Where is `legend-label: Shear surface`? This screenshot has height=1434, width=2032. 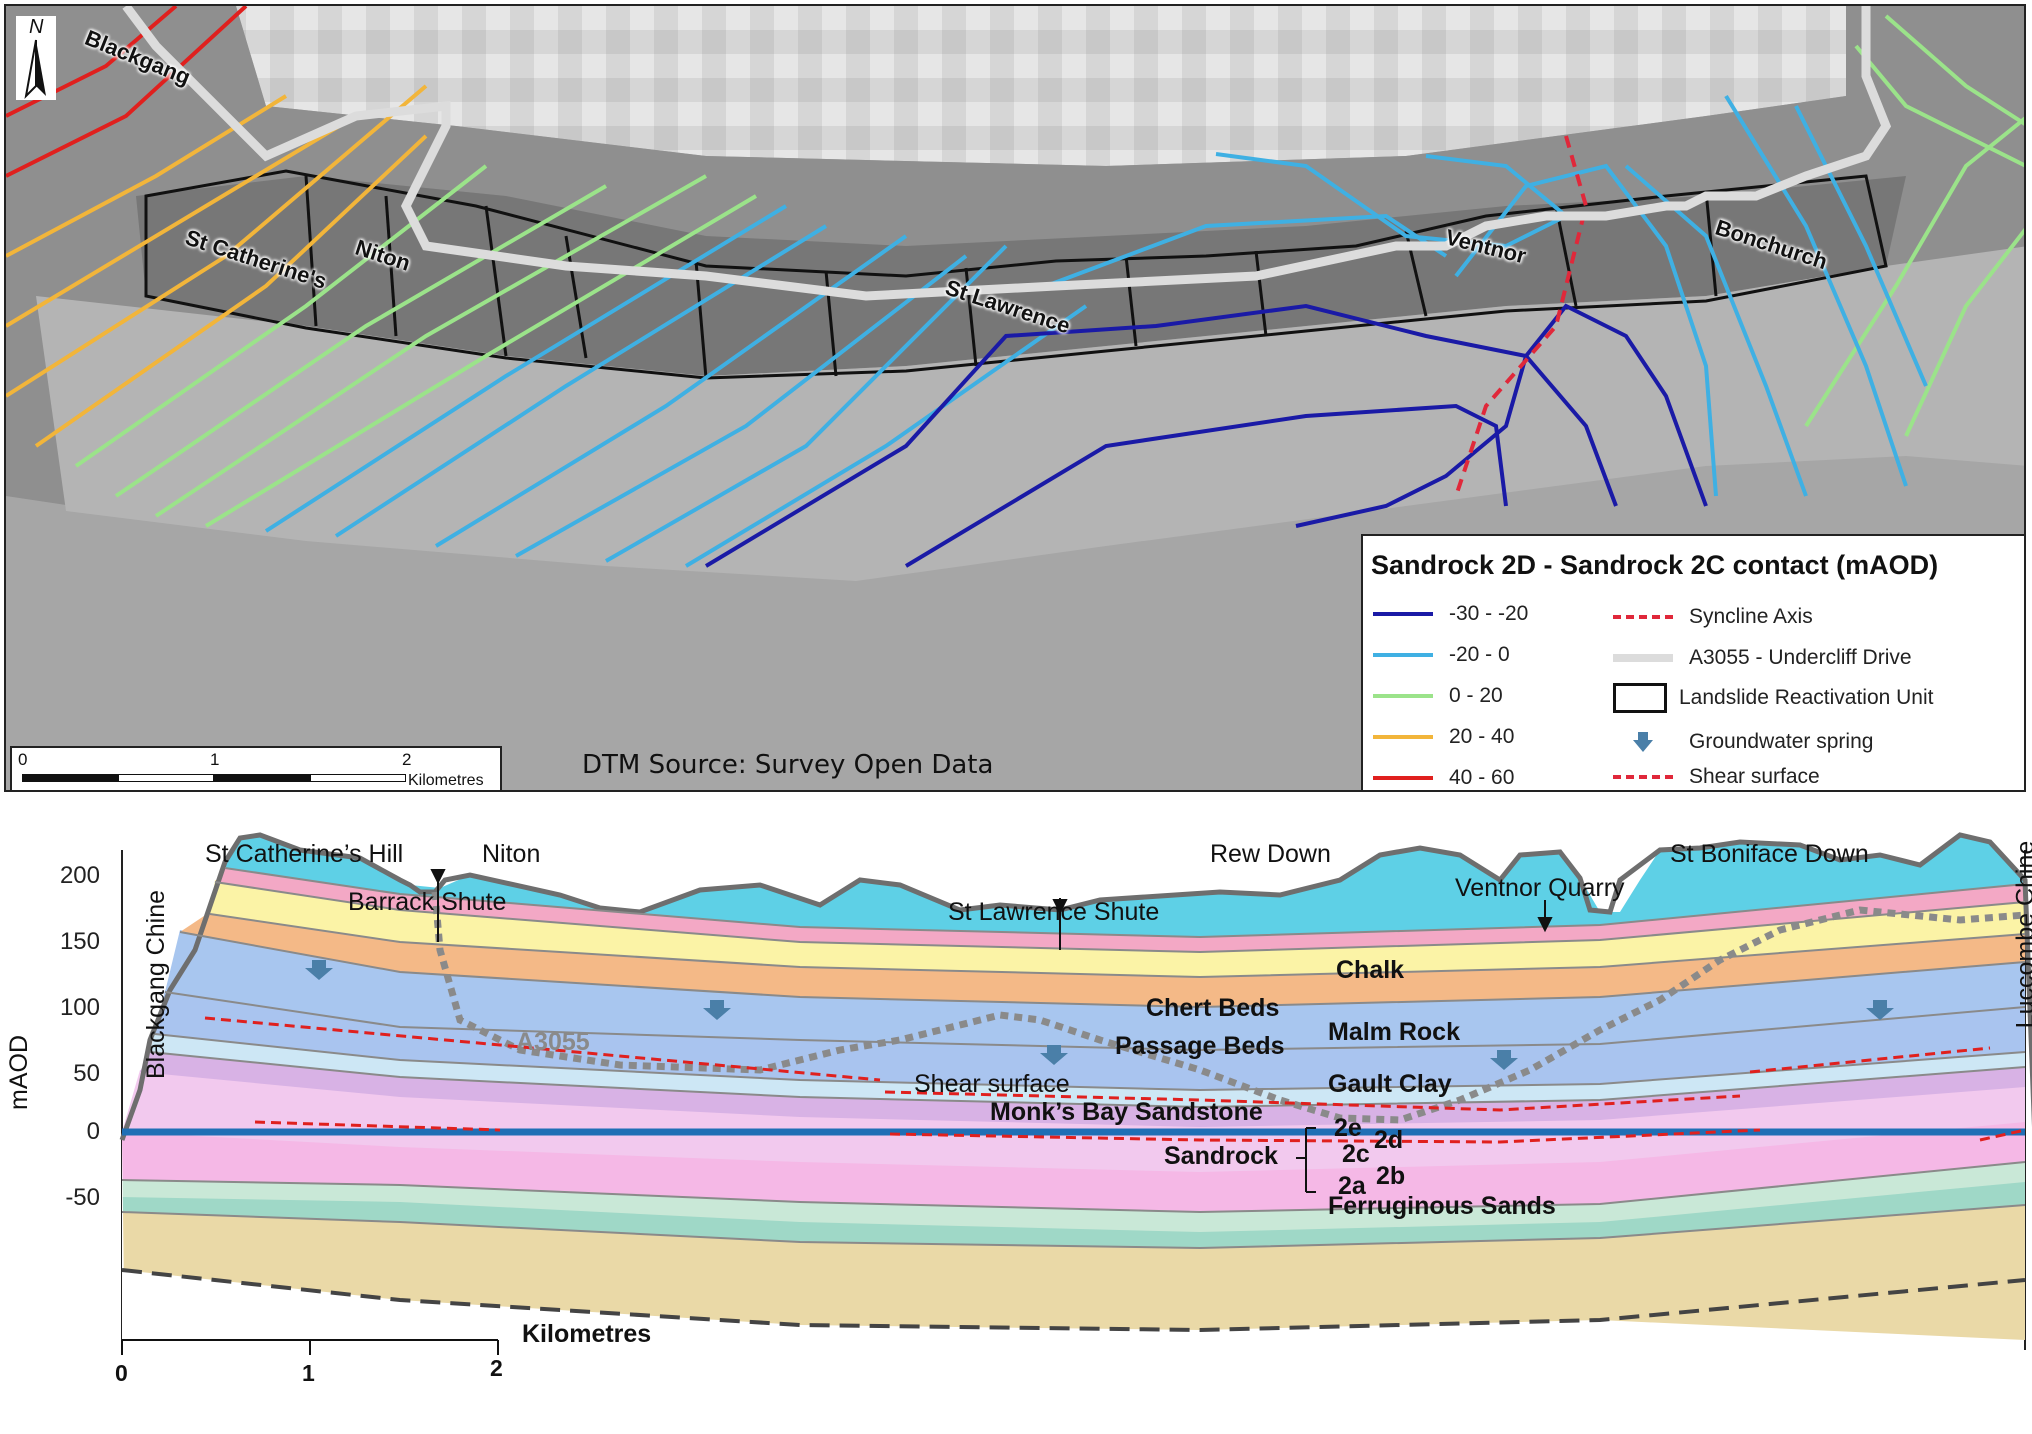
legend-label: Shear surface is located at coordinates (1754, 776).